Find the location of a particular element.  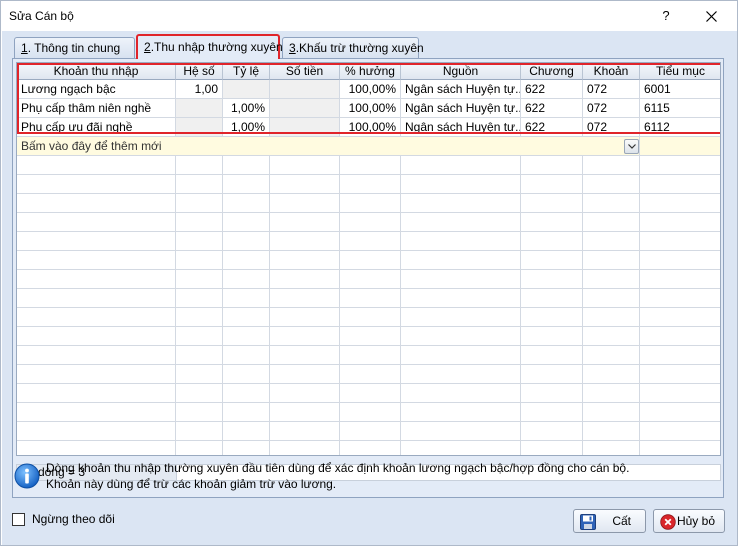

add-new-row: Bấm vào đây để thêm mới is located at coordinates (368, 146).